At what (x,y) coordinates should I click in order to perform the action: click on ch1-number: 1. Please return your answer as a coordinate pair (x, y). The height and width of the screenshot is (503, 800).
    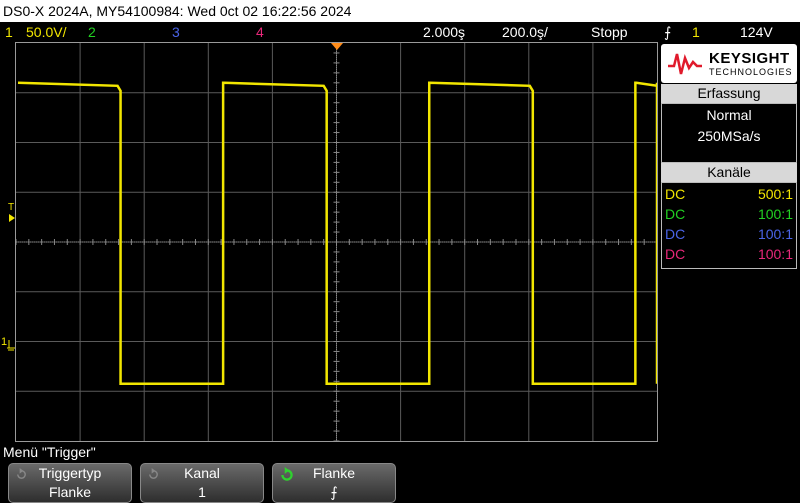
    Looking at the image, I should click on (9, 32).